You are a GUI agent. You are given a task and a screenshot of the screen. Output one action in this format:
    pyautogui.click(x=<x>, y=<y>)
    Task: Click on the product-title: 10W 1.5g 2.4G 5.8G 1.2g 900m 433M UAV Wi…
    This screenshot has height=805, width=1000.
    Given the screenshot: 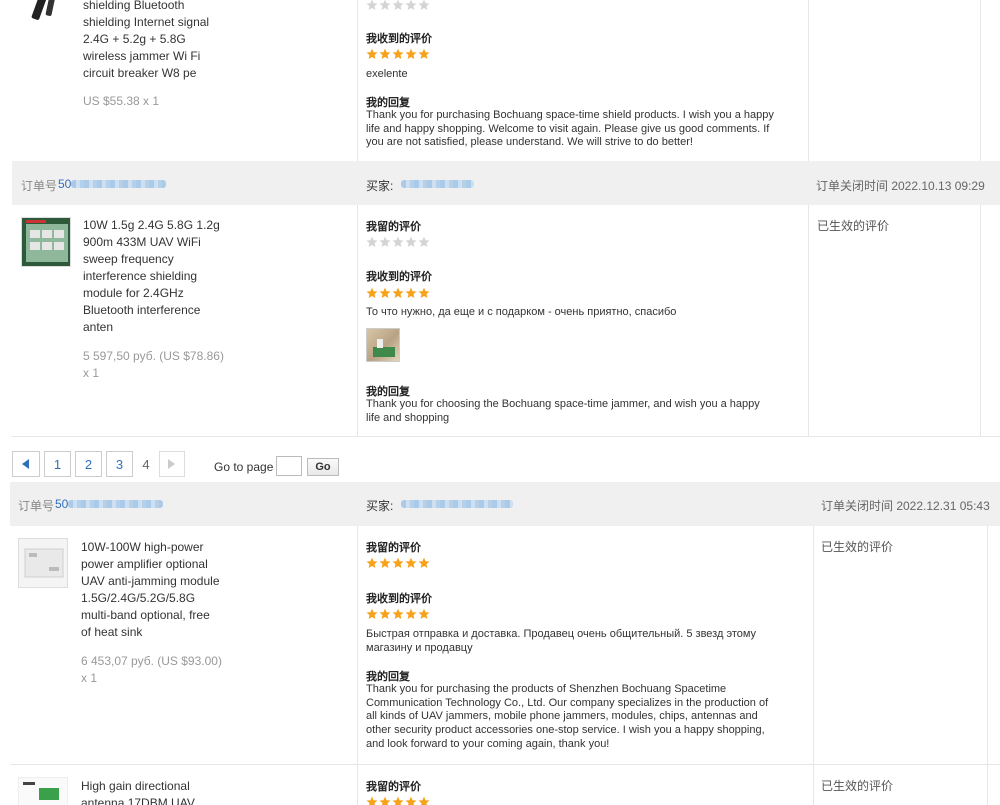 What is the action you would take?
    pyautogui.click(x=158, y=276)
    